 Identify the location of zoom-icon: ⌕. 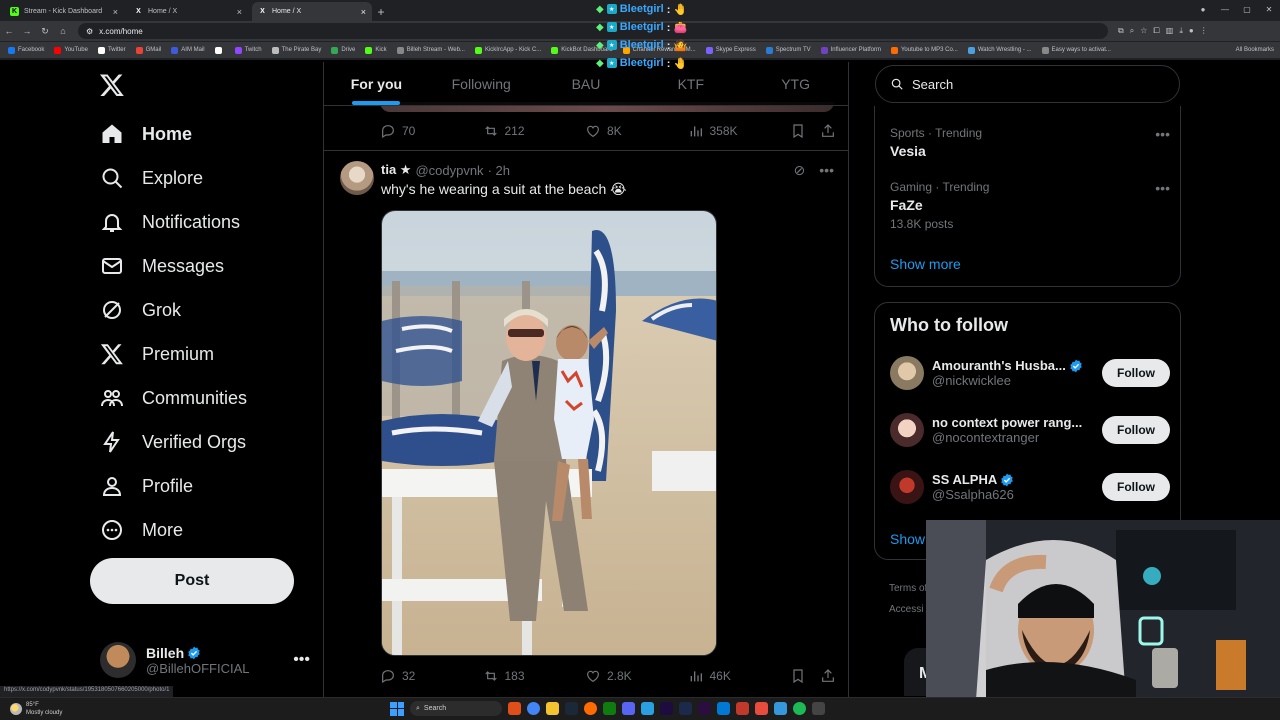
(1132, 31).